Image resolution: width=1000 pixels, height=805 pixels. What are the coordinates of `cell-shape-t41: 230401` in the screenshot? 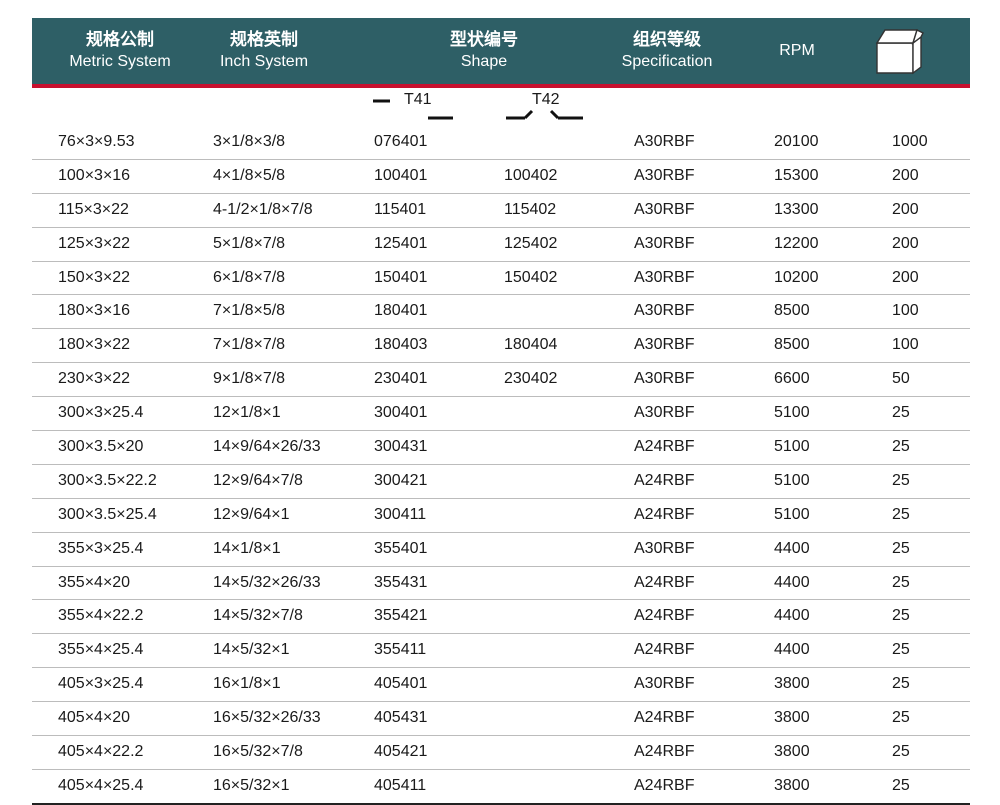 It's located at (401, 379).